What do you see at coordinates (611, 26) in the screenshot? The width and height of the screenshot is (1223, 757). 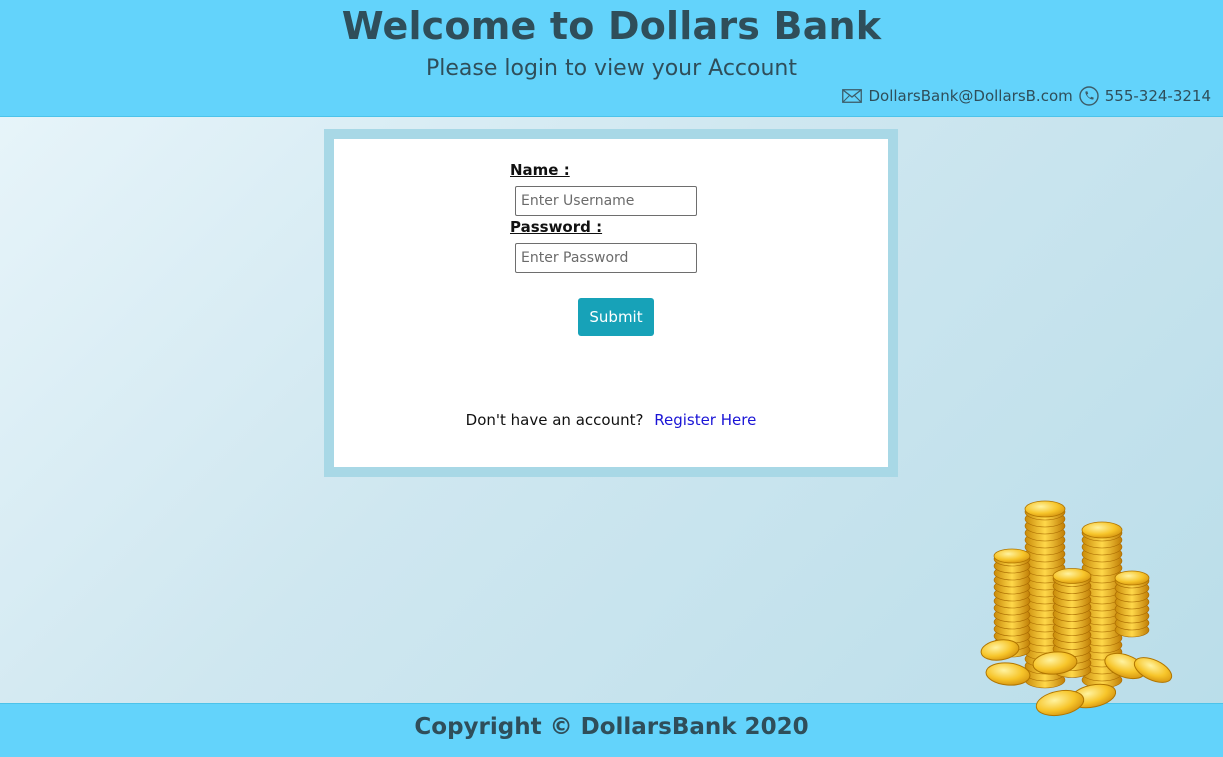 I see `page-title: Welcome to Dollars Bank` at bounding box center [611, 26].